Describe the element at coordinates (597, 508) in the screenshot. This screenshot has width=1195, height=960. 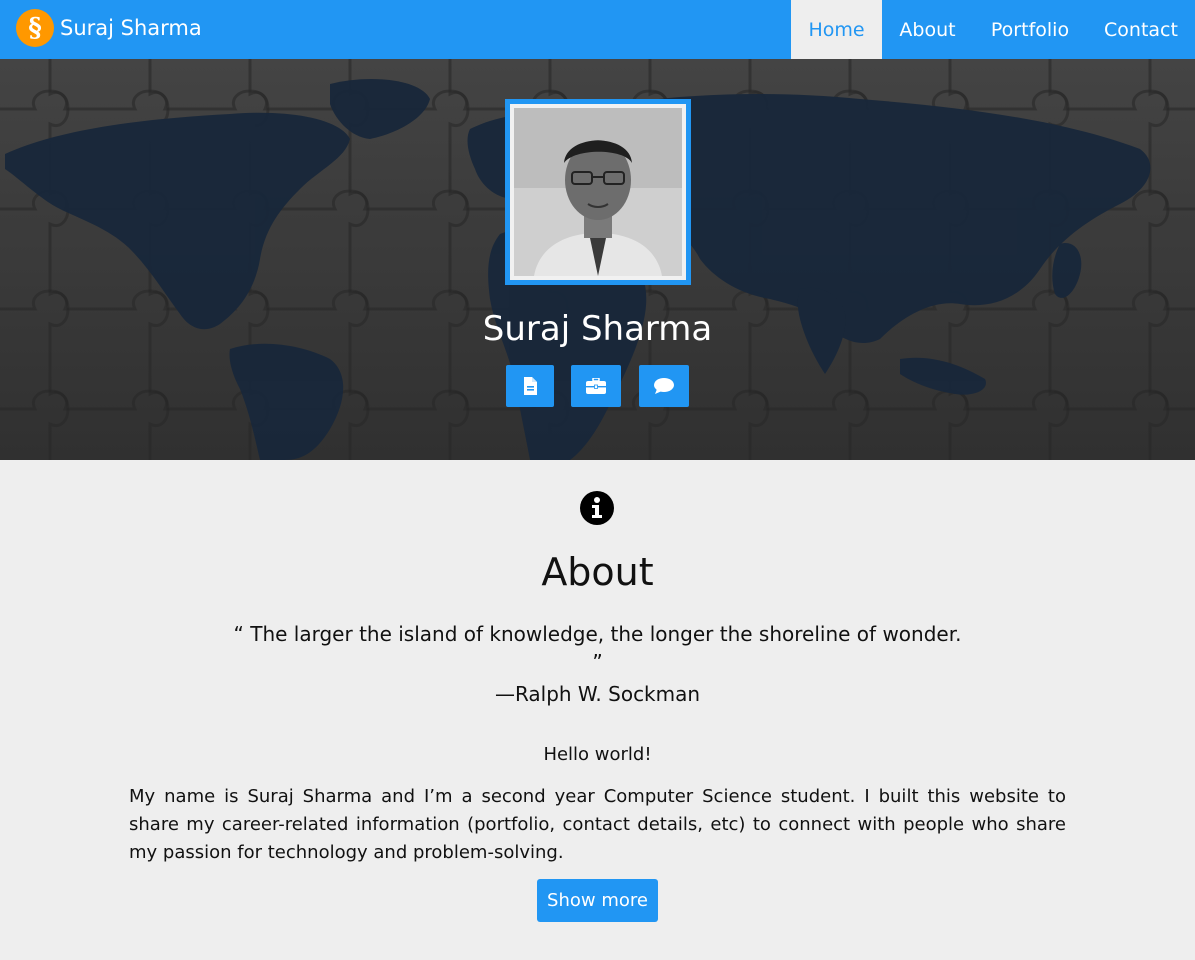
I see `info-icon` at that location.